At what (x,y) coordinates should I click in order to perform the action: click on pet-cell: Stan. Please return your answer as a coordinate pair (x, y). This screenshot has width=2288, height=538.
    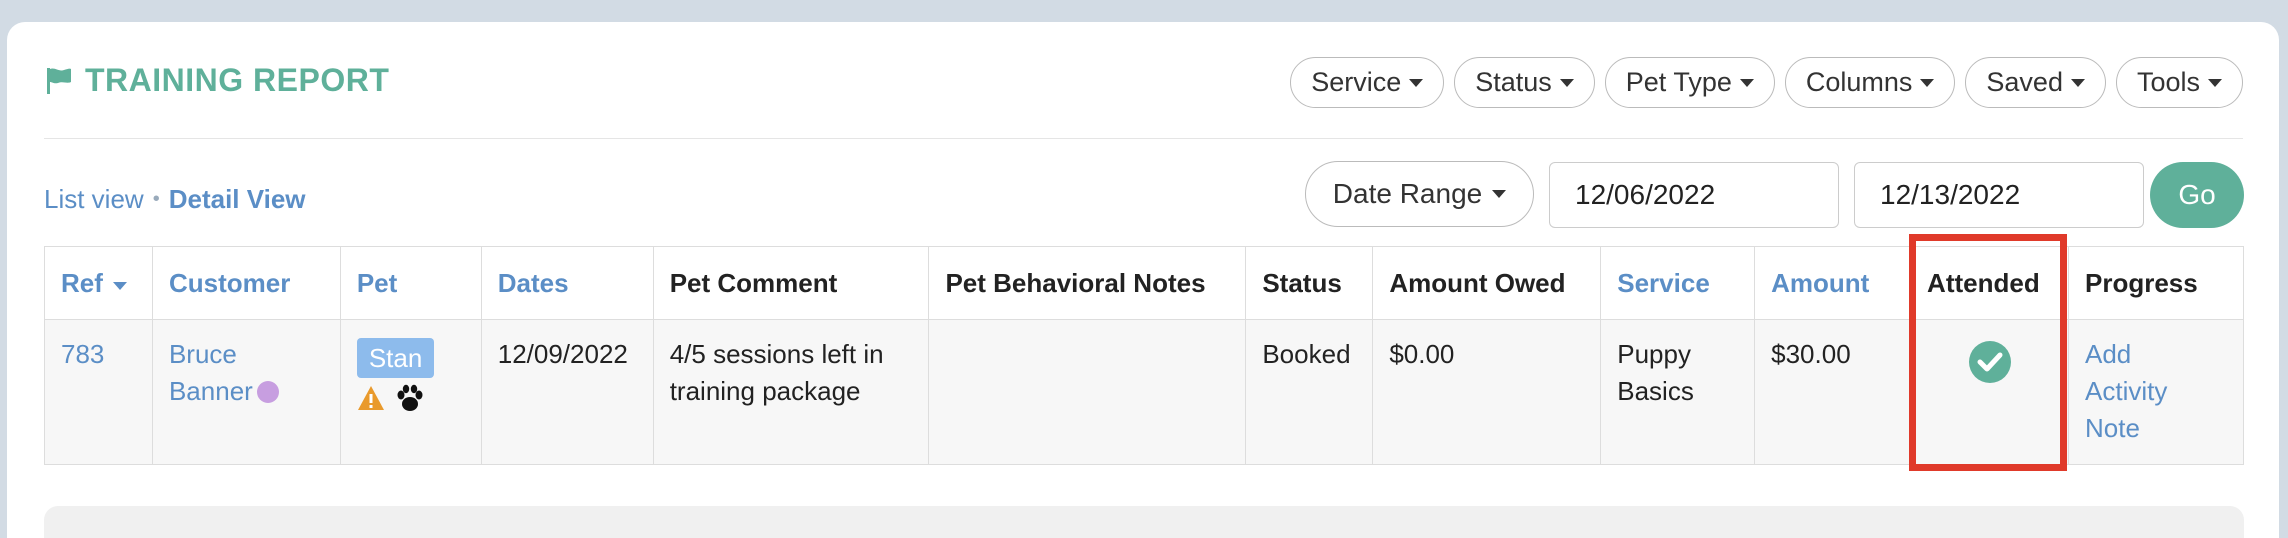
    Looking at the image, I should click on (410, 392).